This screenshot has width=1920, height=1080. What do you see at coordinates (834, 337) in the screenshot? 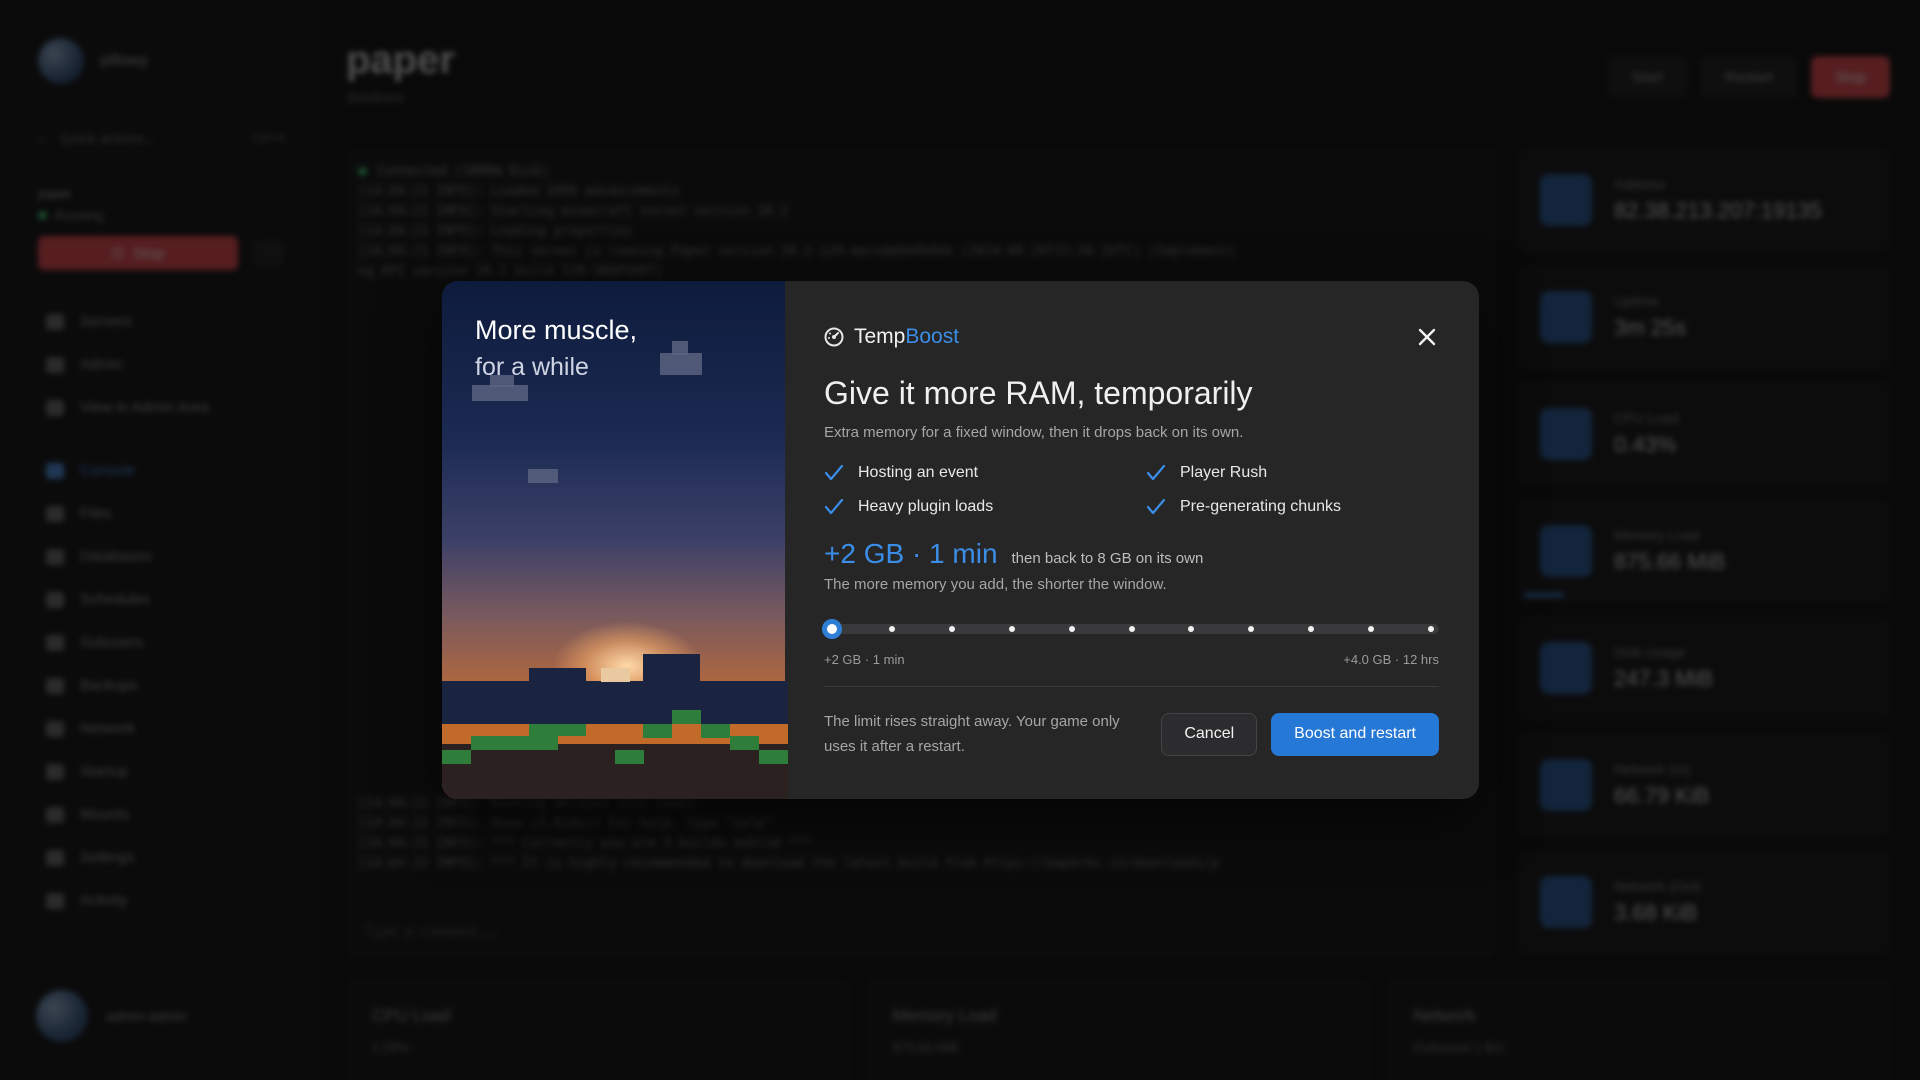
I see `gauge-icon` at bounding box center [834, 337].